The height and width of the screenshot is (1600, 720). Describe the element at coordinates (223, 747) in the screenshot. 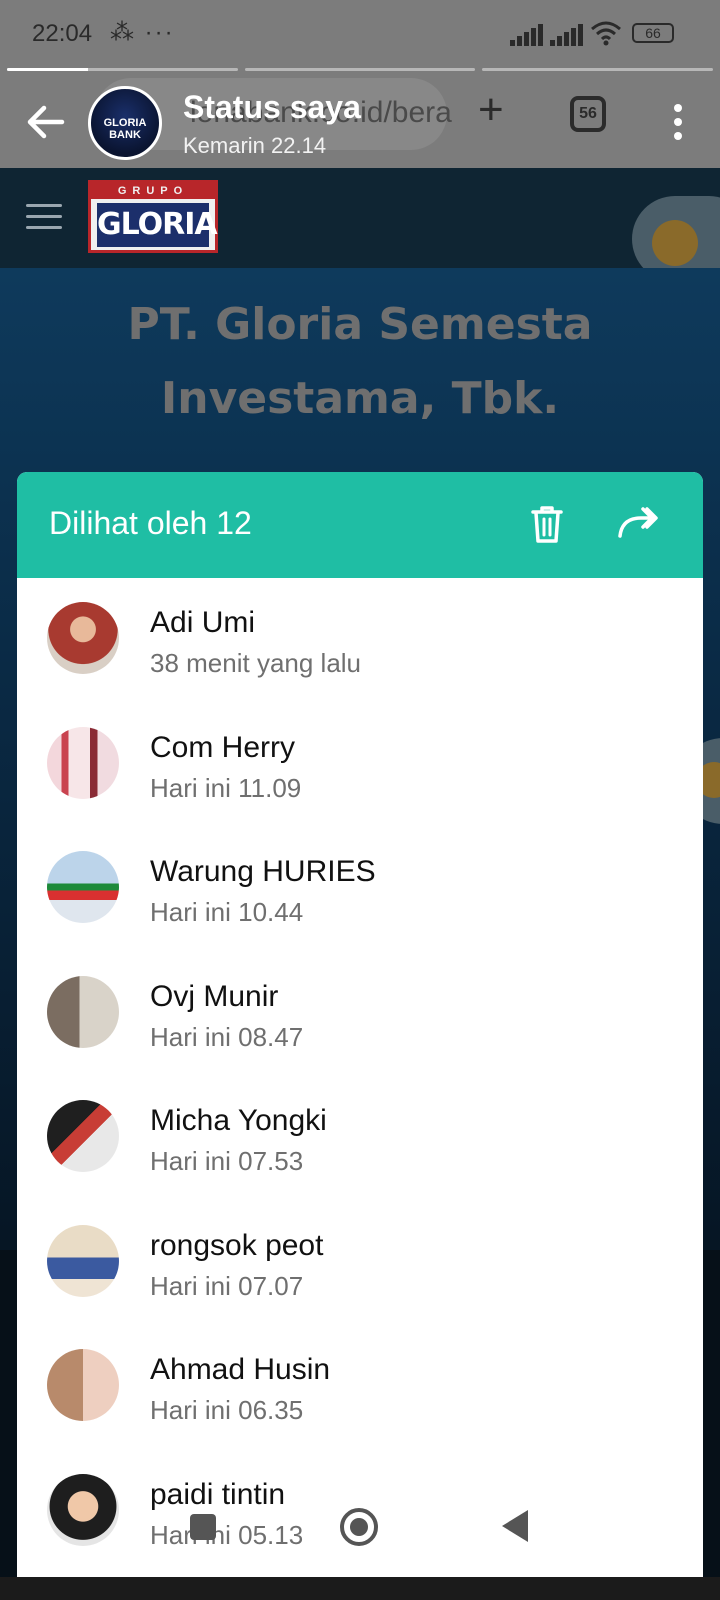

I see `viewer-name: Com Herry` at that location.